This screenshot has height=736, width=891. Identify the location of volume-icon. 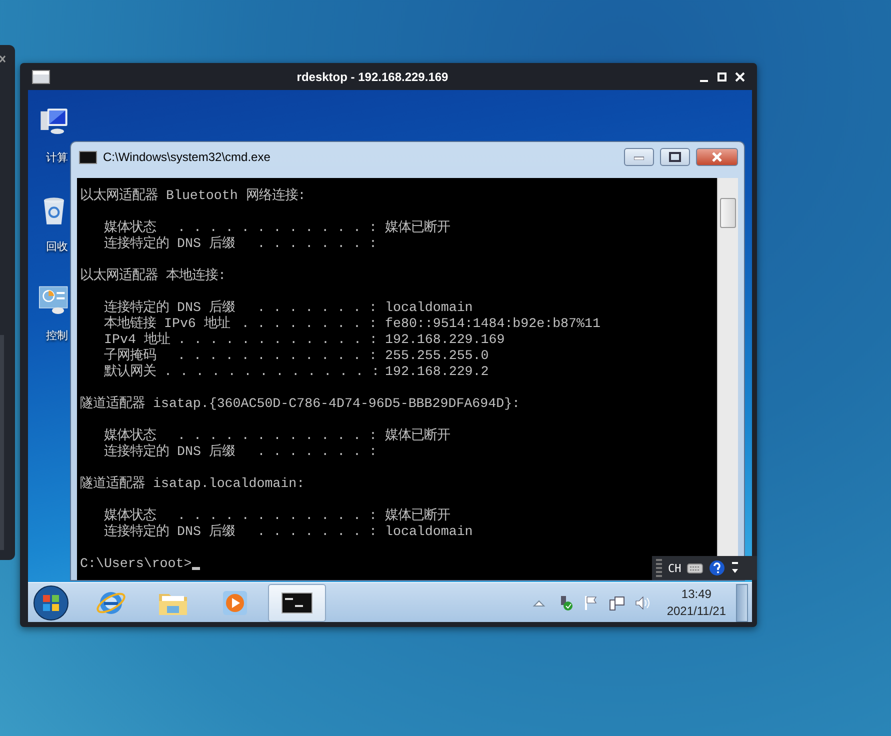
(642, 602).